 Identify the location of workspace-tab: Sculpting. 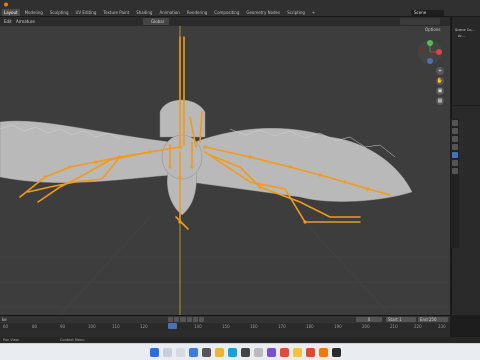
(59, 12).